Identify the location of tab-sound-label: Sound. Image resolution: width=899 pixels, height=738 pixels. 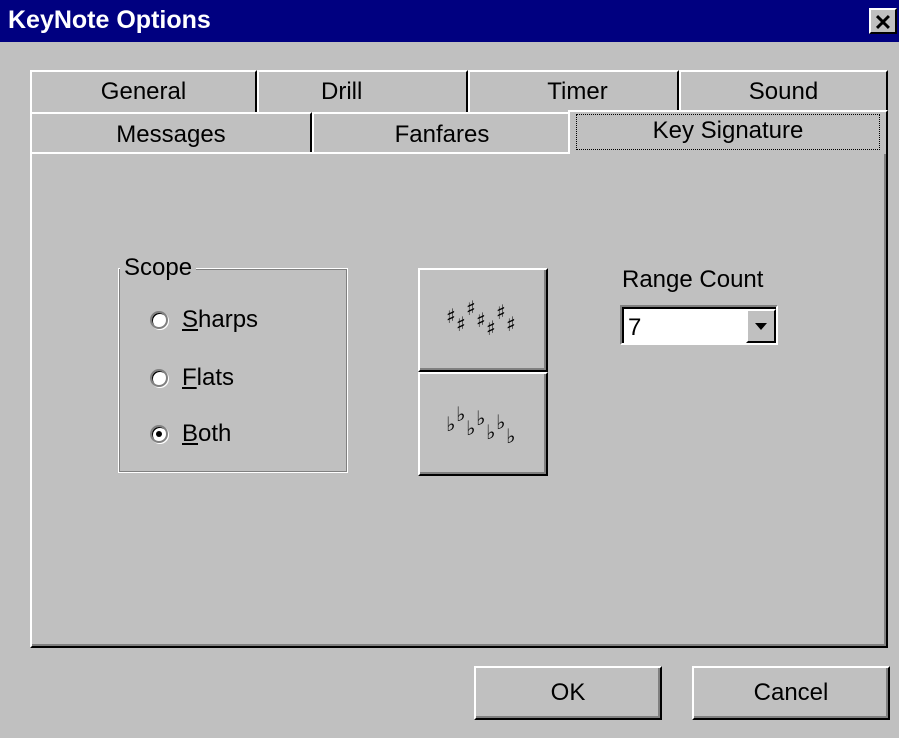
(783, 91).